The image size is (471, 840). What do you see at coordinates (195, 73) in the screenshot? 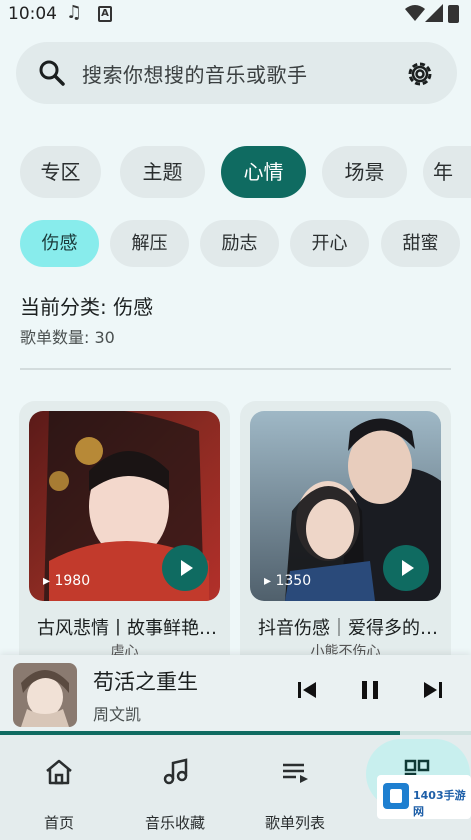
I see `search-input: 搜索你想搜的音乐或歌手` at bounding box center [195, 73].